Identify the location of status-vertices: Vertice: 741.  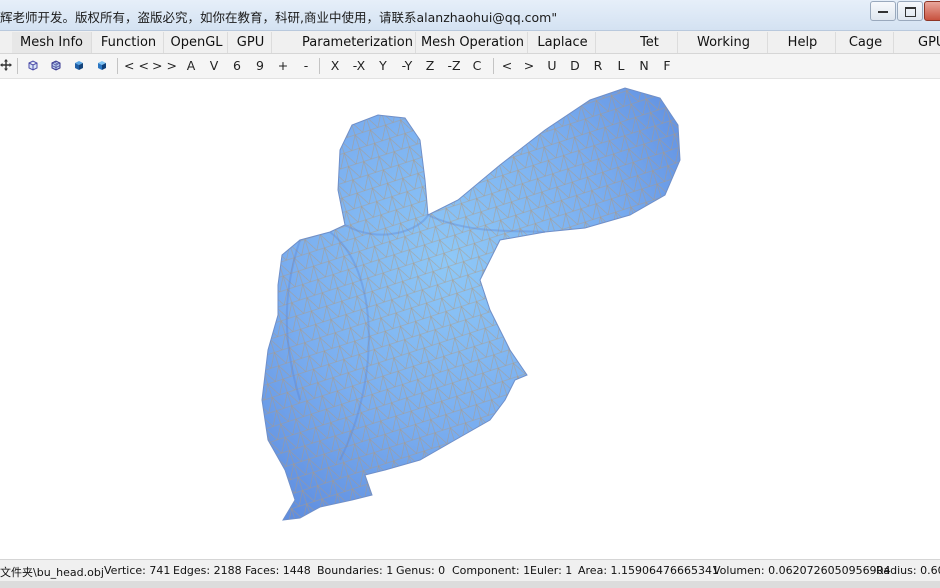
(137, 570).